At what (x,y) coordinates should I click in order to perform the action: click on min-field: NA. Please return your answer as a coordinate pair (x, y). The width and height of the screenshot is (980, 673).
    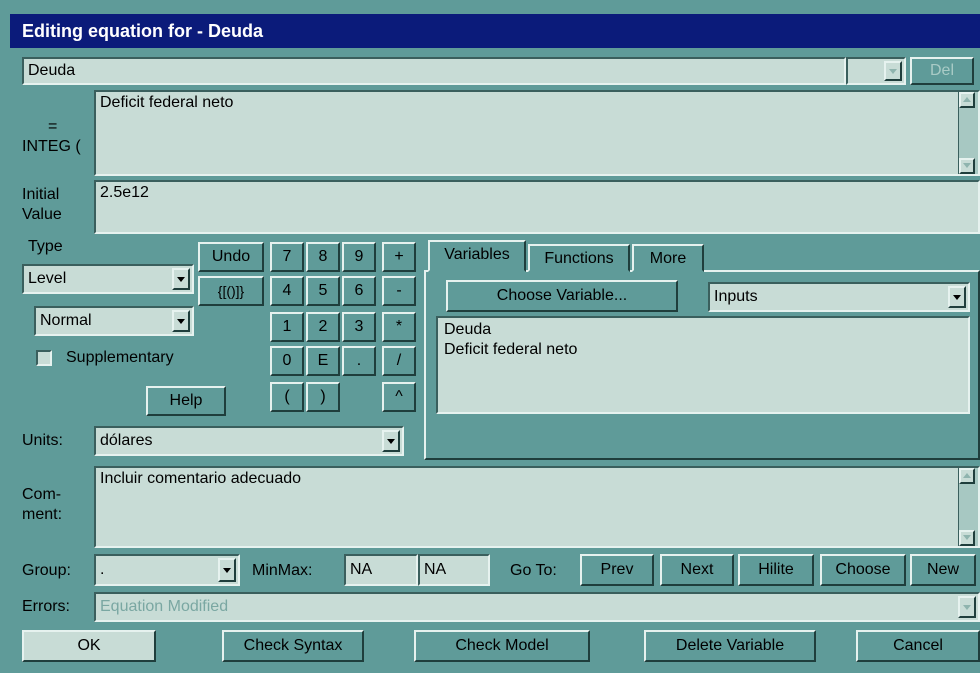
    Looking at the image, I should click on (381, 570).